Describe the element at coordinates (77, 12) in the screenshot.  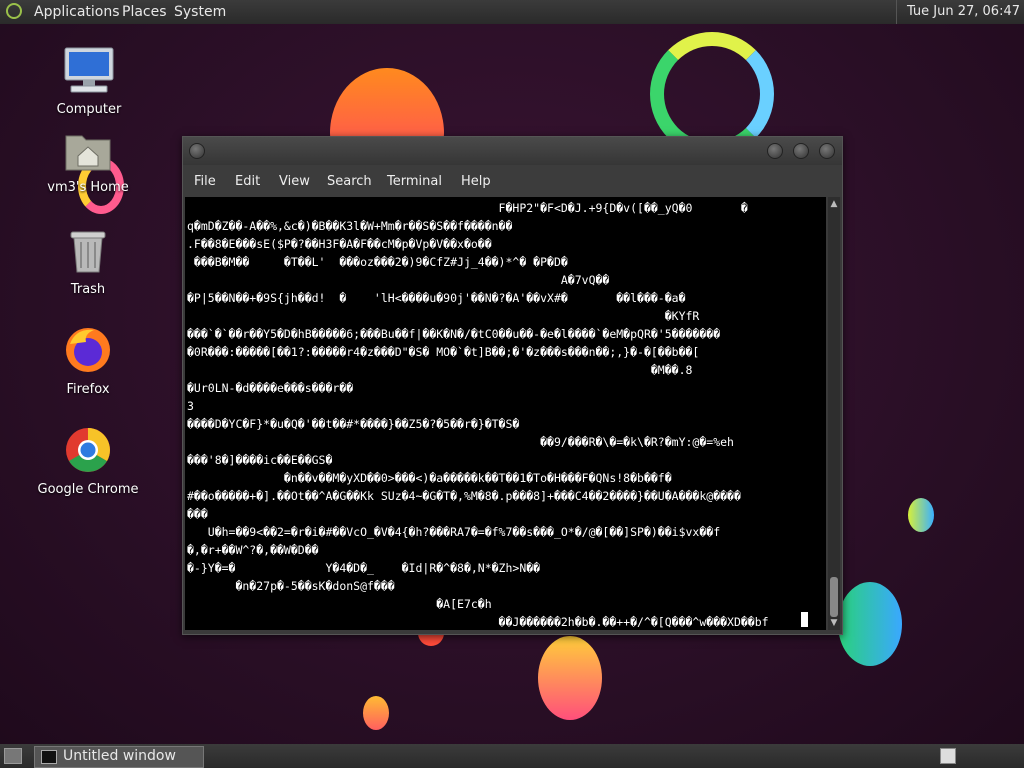
I see `menu-applications: Applications` at that location.